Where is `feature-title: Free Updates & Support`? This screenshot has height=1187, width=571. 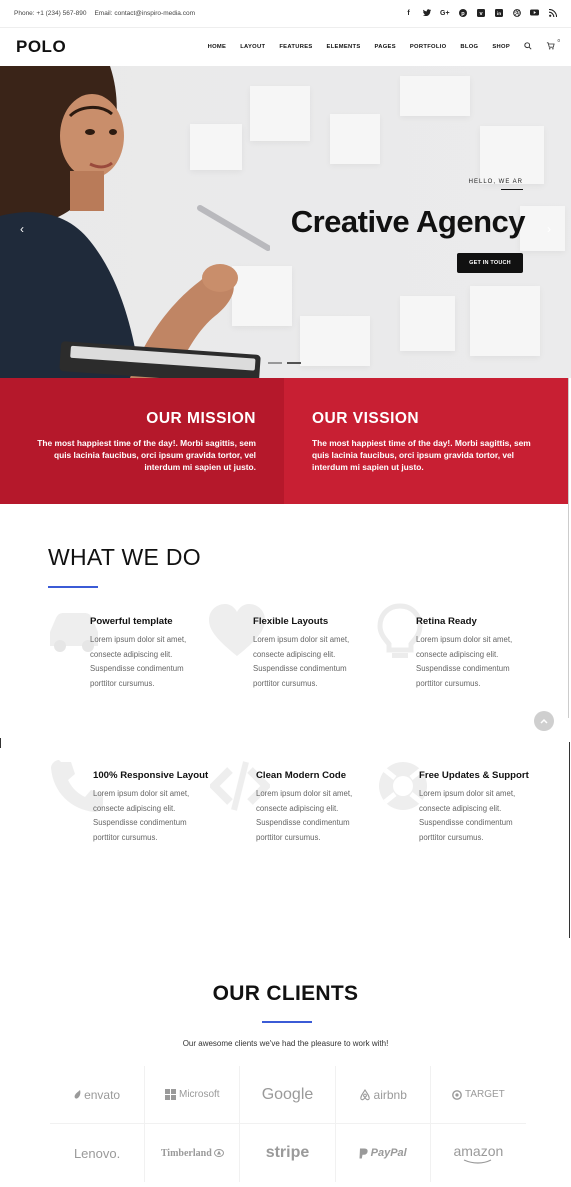
feature-title: Free Updates & Support is located at coordinates (474, 775).